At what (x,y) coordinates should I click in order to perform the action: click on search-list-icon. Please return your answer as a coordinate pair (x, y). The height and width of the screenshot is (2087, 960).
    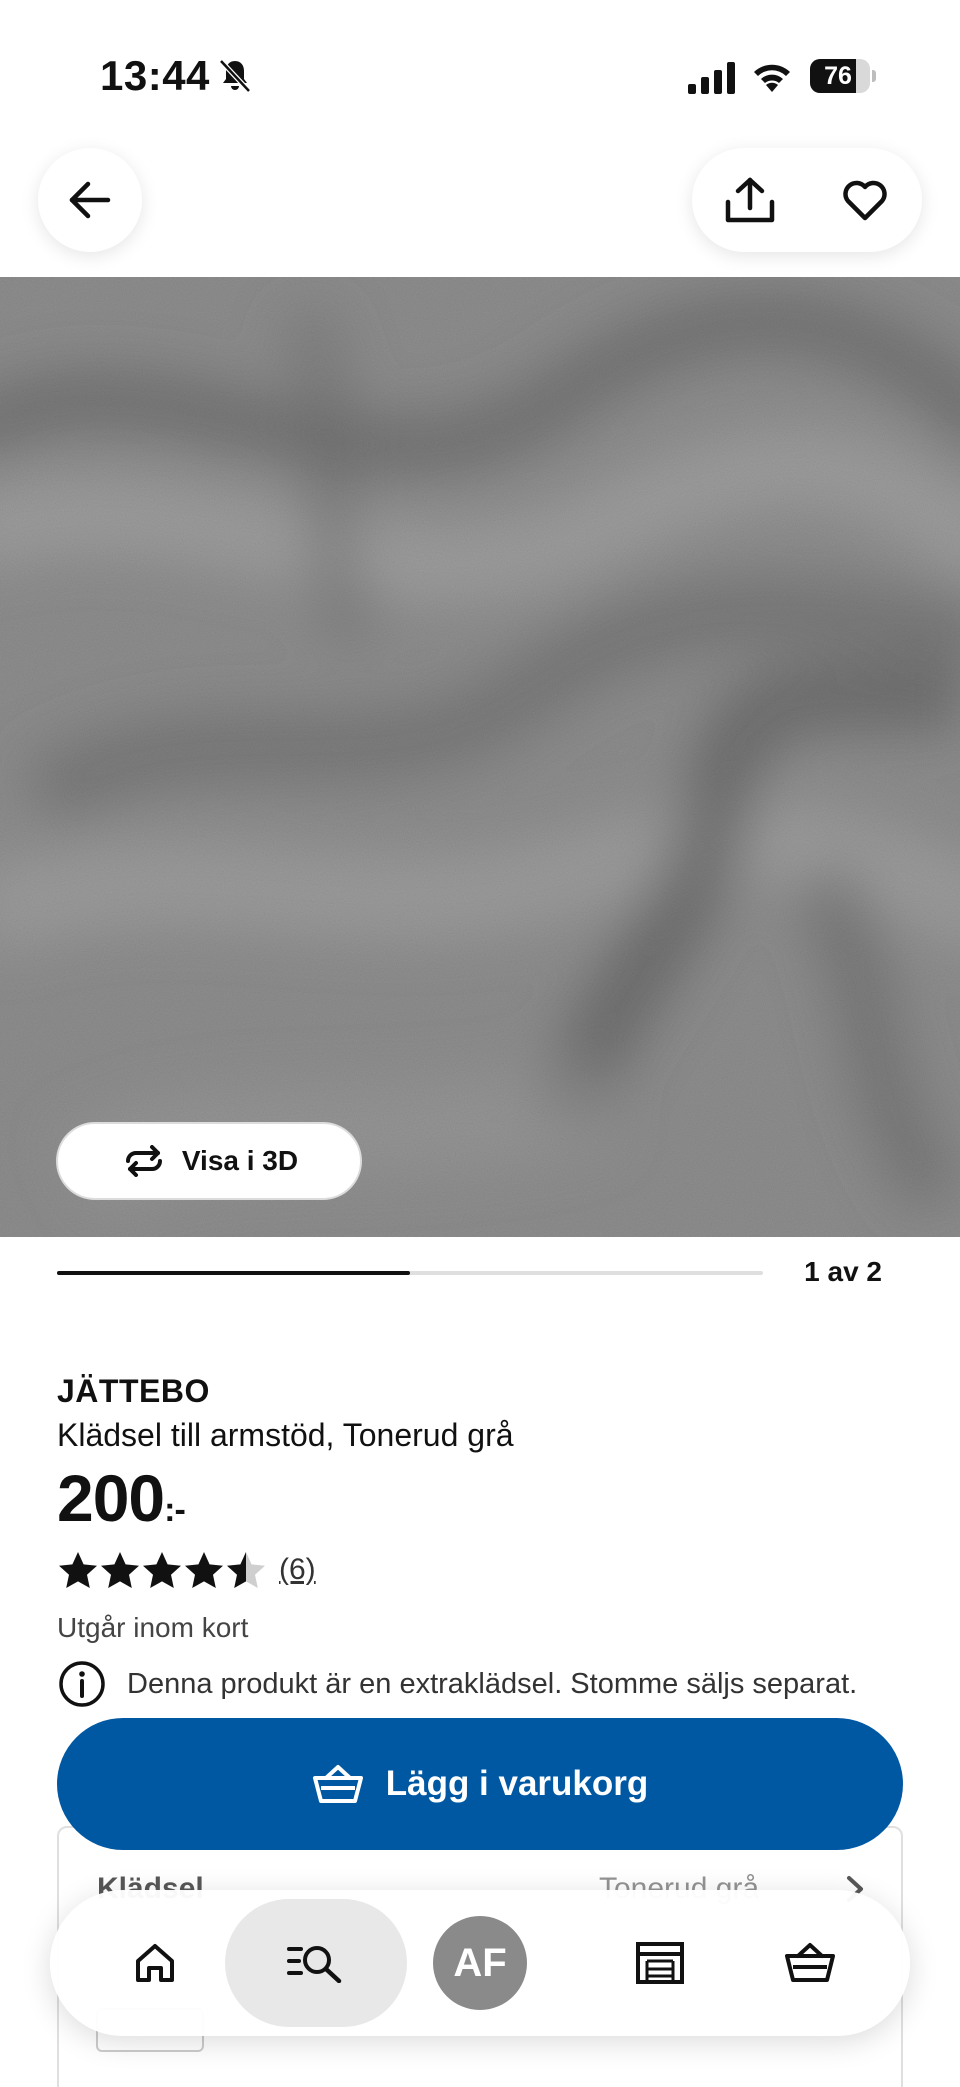
    Looking at the image, I should click on (314, 1964).